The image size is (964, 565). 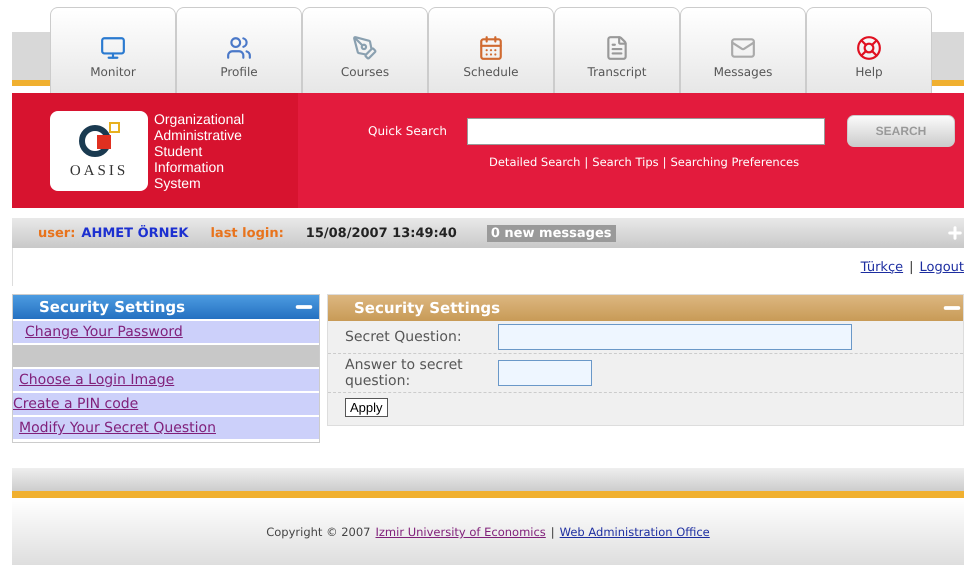 I want to click on search-link: Searching Preferences, so click(x=735, y=162).